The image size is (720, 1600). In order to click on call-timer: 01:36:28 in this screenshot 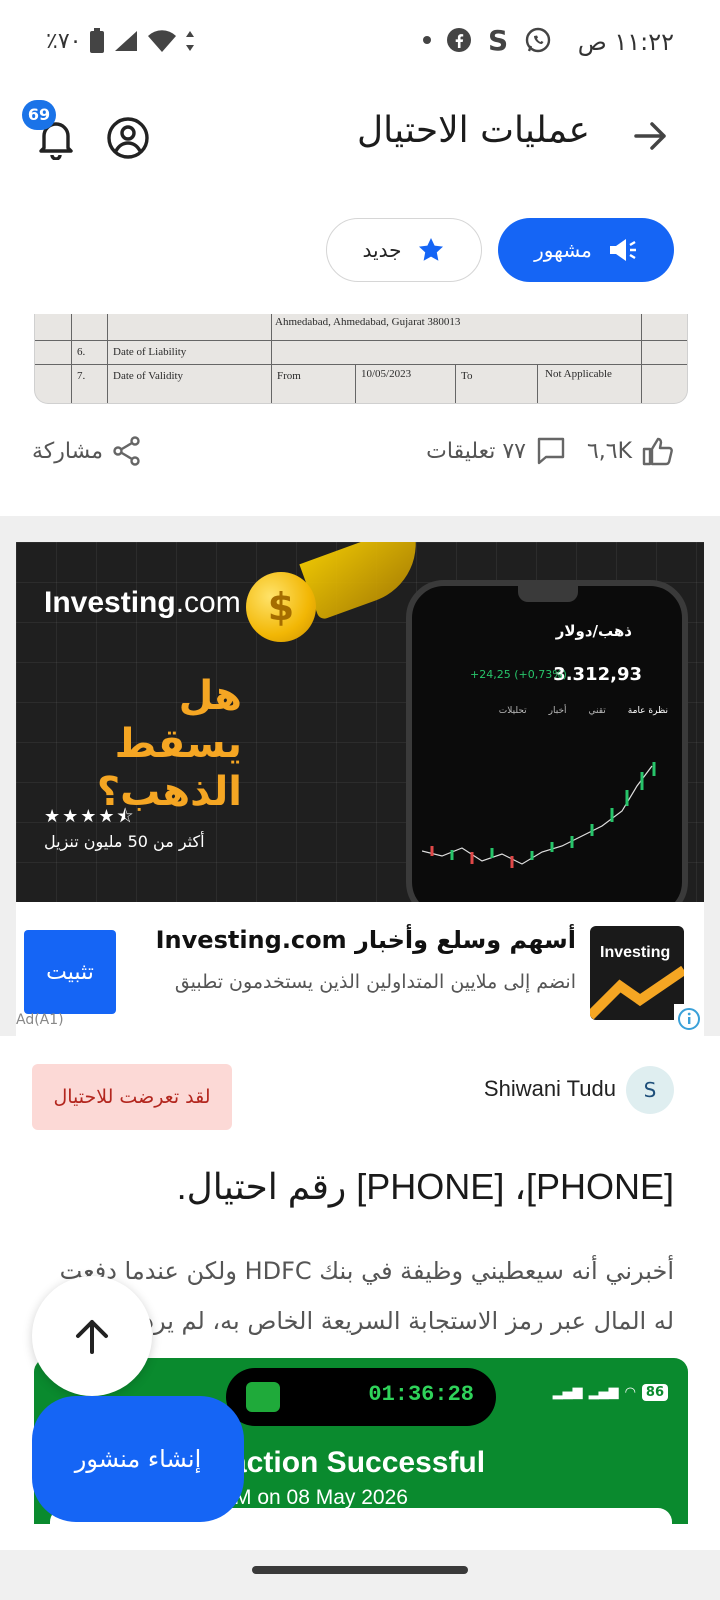, I will do `click(421, 1394)`.